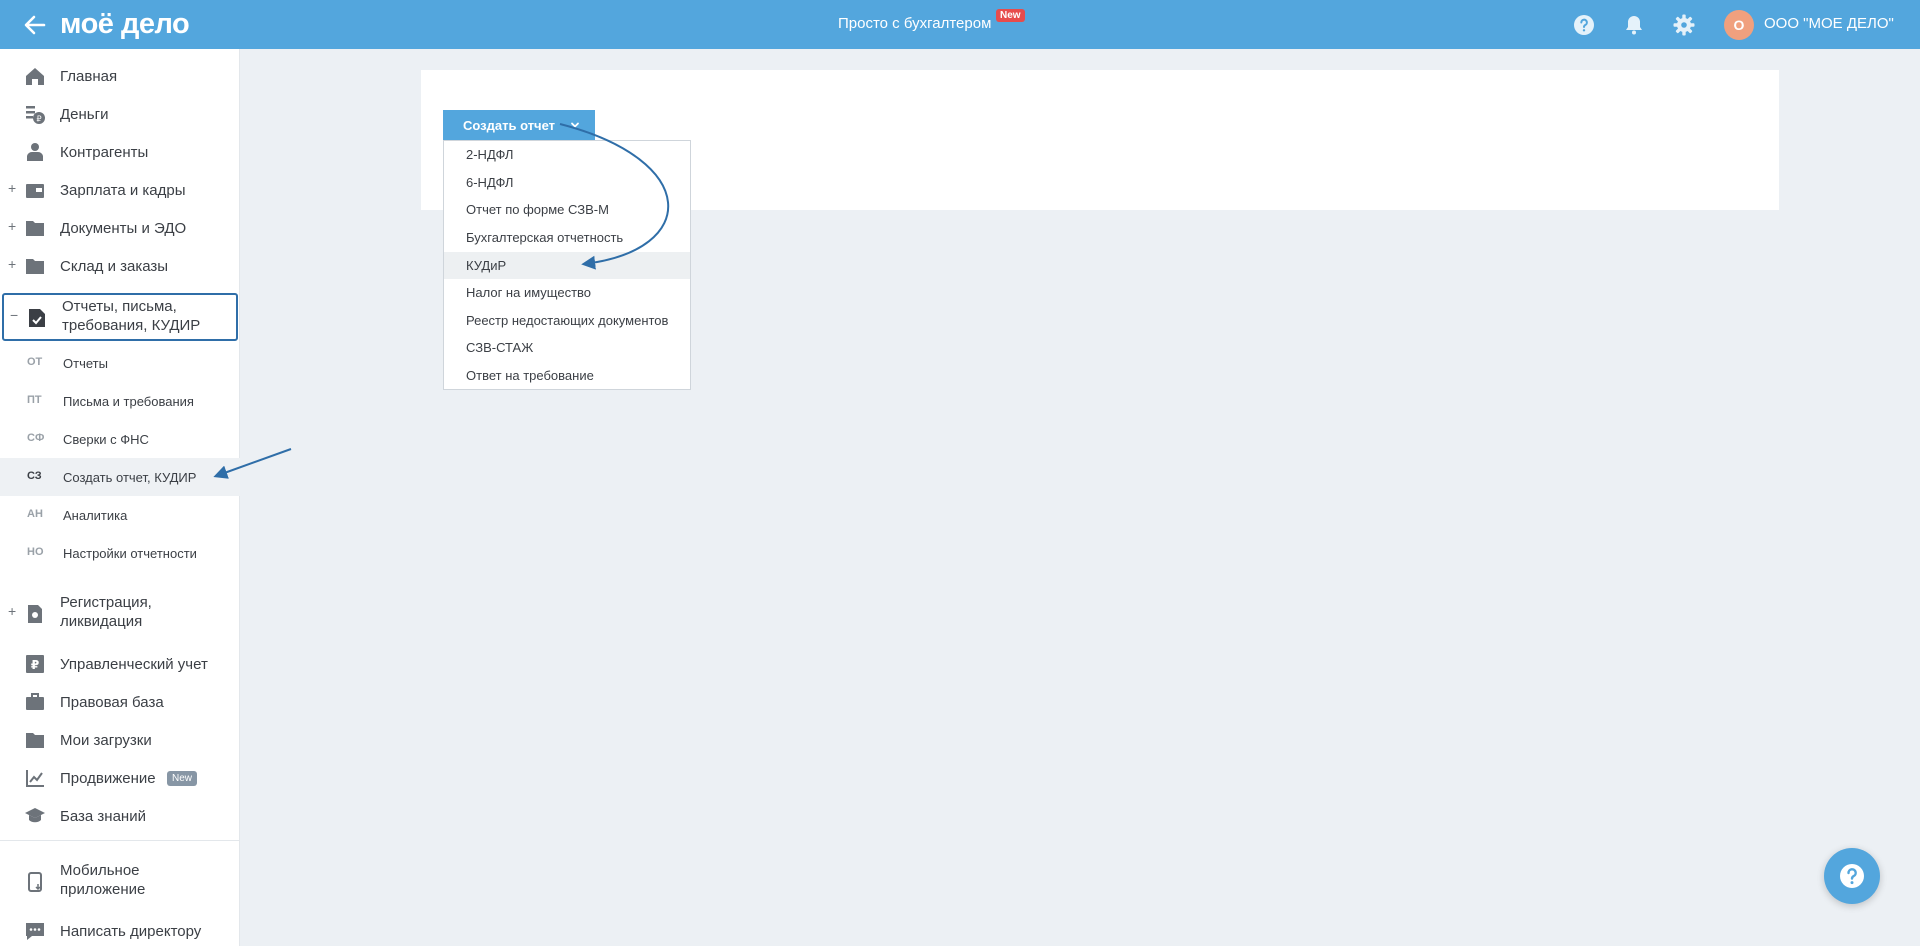 This screenshot has width=1920, height=946. I want to click on registration-doc-icon, so click(35, 614).